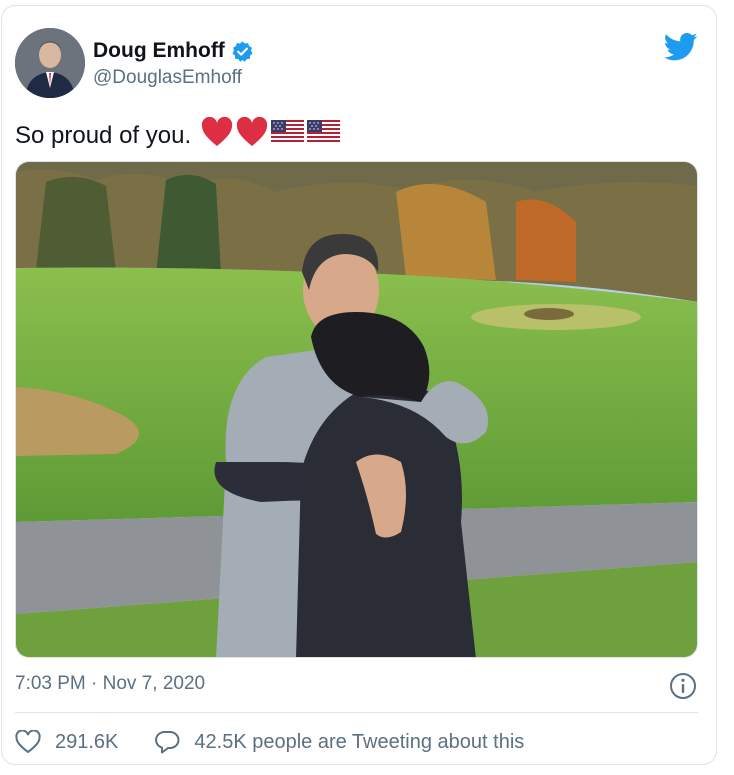 Image resolution: width=734 pixels, height=775 pixels. Describe the element at coordinates (159, 51) in the screenshot. I see `author-name: Doug Emhoff` at that location.